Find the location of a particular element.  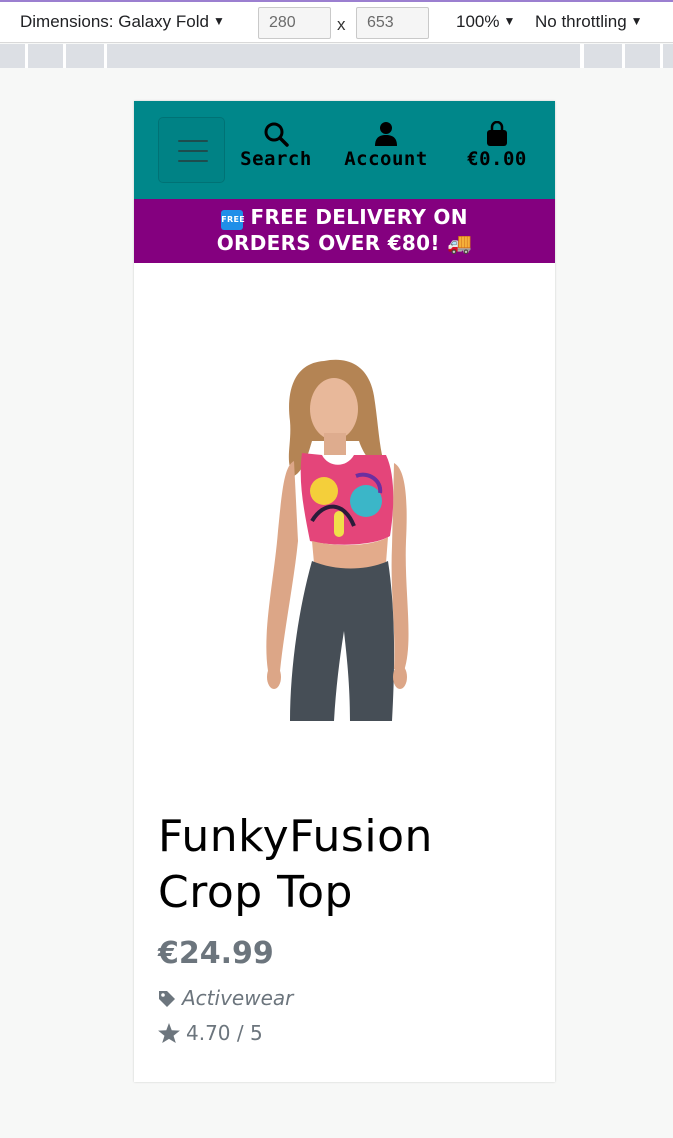

banner-line-1: FREE FREE DELIVERY ON is located at coordinates (344, 217).